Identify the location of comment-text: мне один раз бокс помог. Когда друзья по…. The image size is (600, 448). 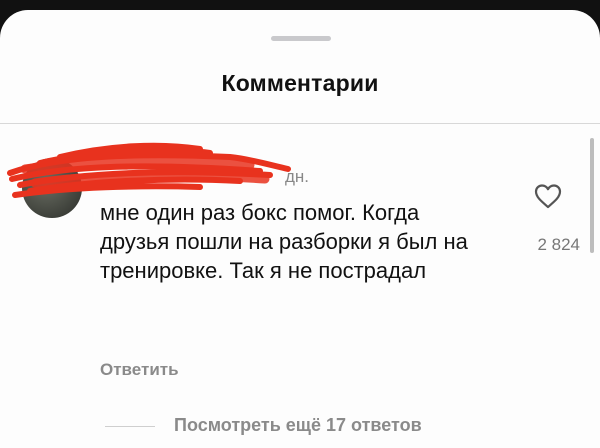
(284, 241).